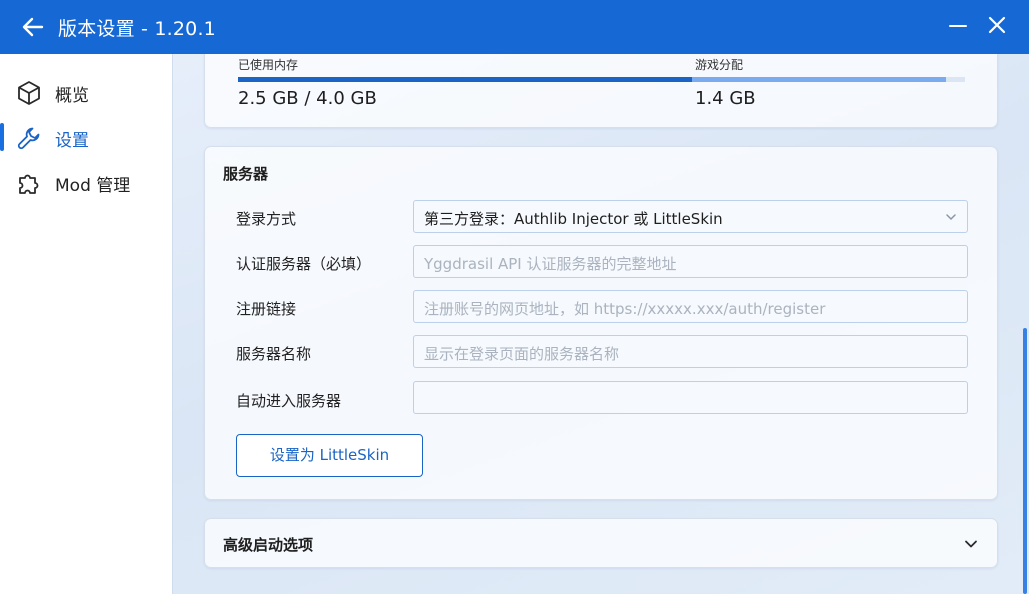 This screenshot has width=1029, height=594. I want to click on back-icon, so click(33, 27).